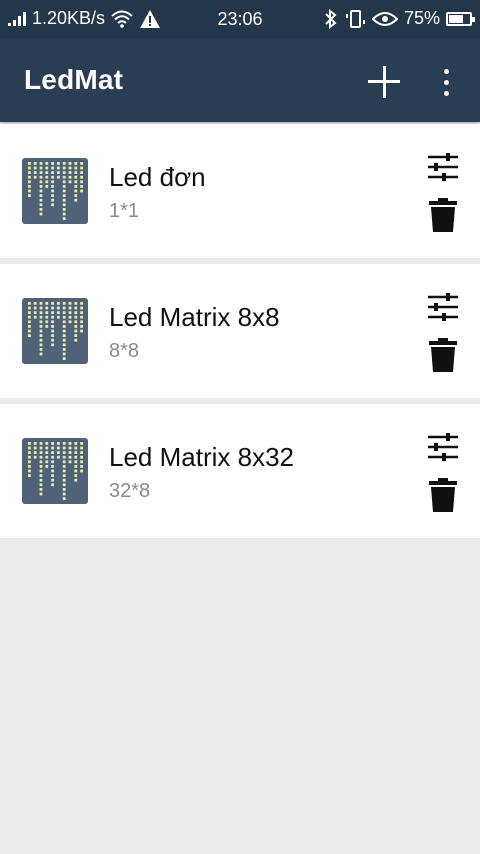 The width and height of the screenshot is (480, 854). I want to click on battery-icon, so click(460, 18).